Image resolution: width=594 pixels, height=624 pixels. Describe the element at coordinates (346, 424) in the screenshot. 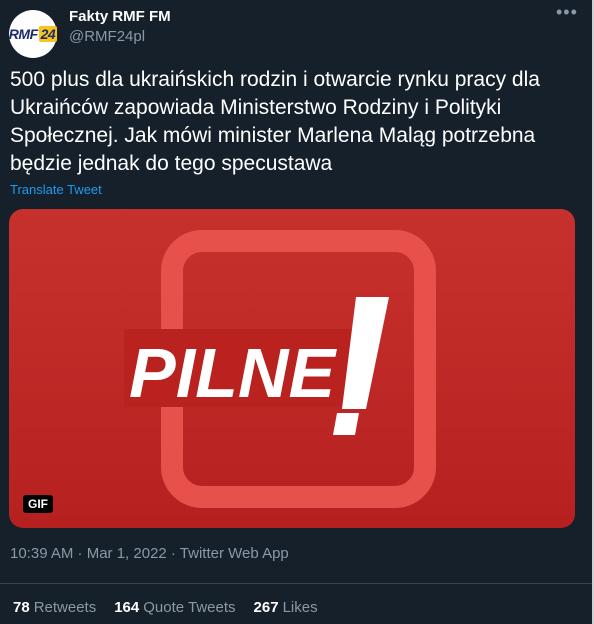

I see `exclamation-dot` at that location.